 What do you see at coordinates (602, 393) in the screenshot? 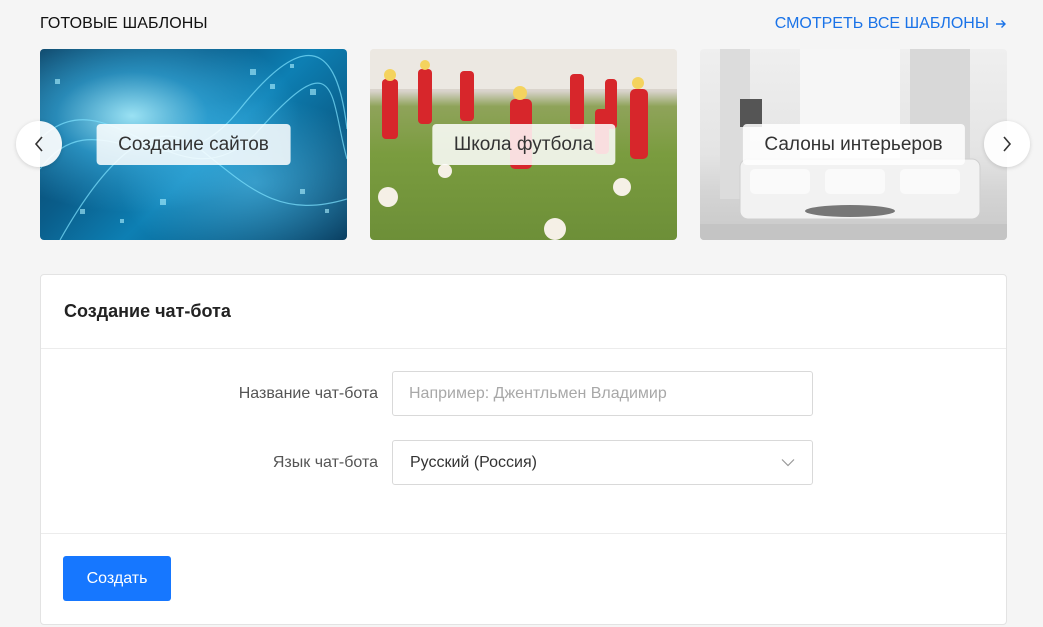
I see `chatbot-name-input` at bounding box center [602, 393].